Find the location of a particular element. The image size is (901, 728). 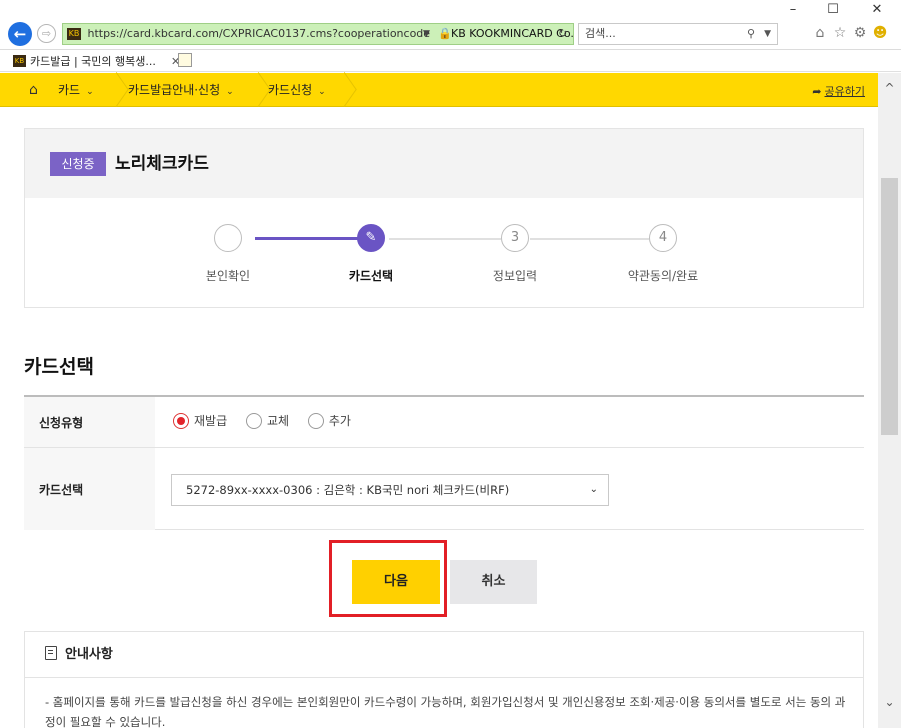

step-circle-3: 3 is located at coordinates (515, 238).